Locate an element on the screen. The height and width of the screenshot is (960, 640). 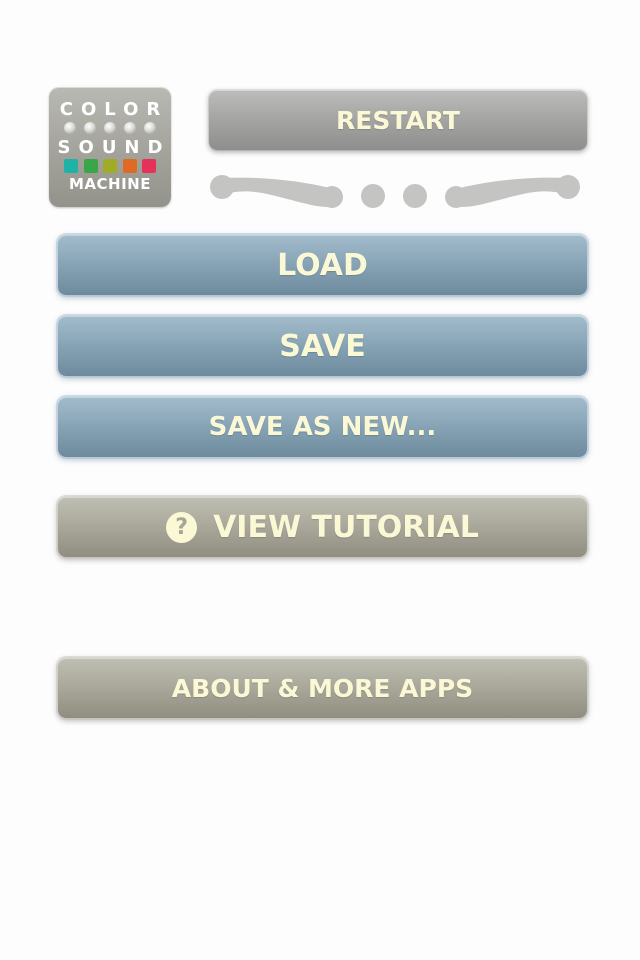
logo-square-orange is located at coordinates (129, 166).